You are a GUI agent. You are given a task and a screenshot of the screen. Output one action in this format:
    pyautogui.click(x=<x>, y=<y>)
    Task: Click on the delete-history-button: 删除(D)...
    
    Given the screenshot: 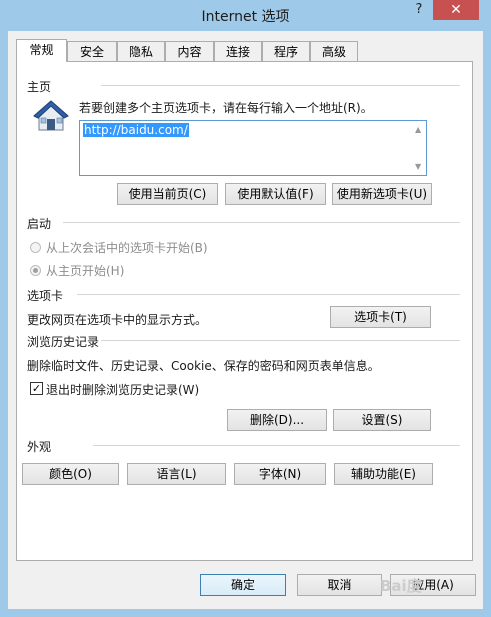 What is the action you would take?
    pyautogui.click(x=277, y=420)
    